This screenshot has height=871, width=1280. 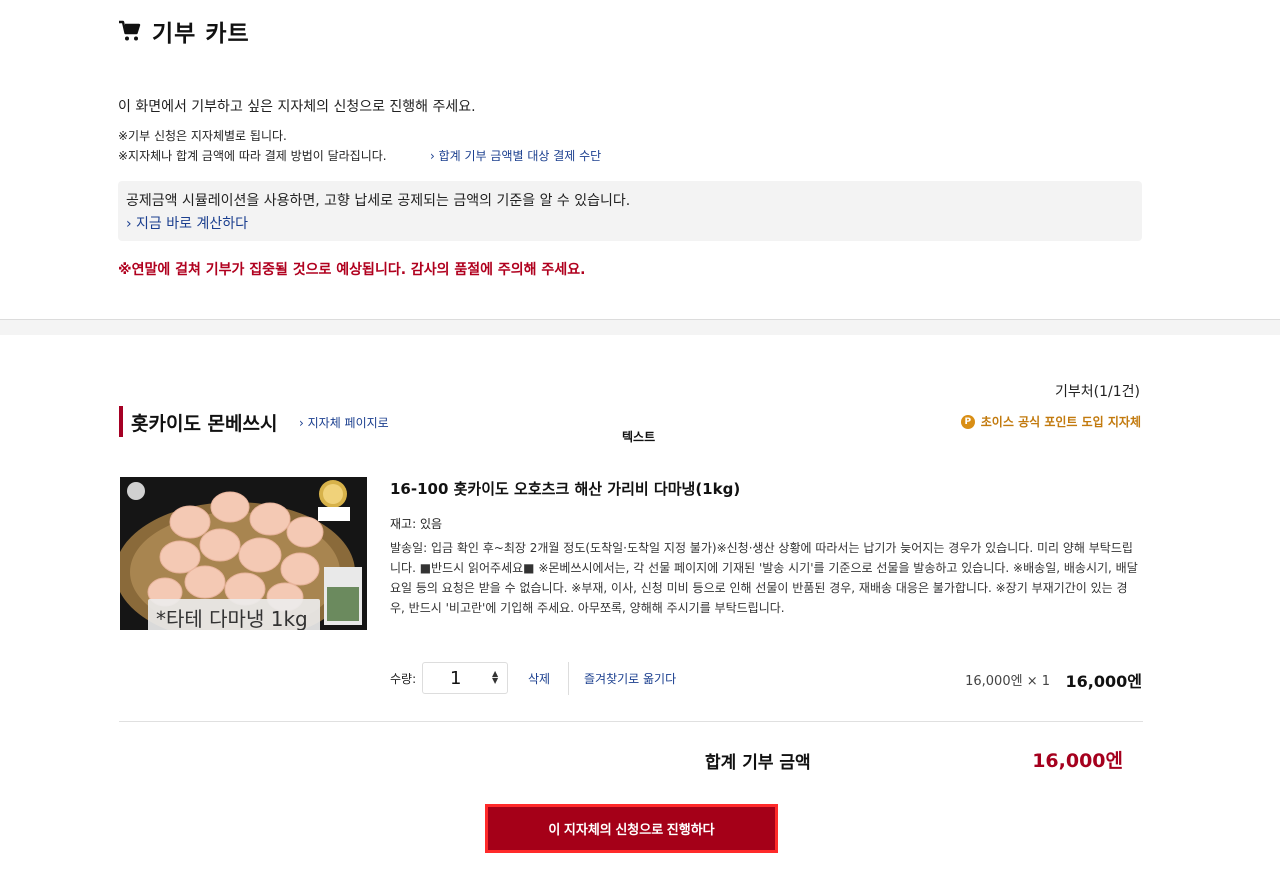 What do you see at coordinates (568, 678) in the screenshot?
I see `action-separator` at bounding box center [568, 678].